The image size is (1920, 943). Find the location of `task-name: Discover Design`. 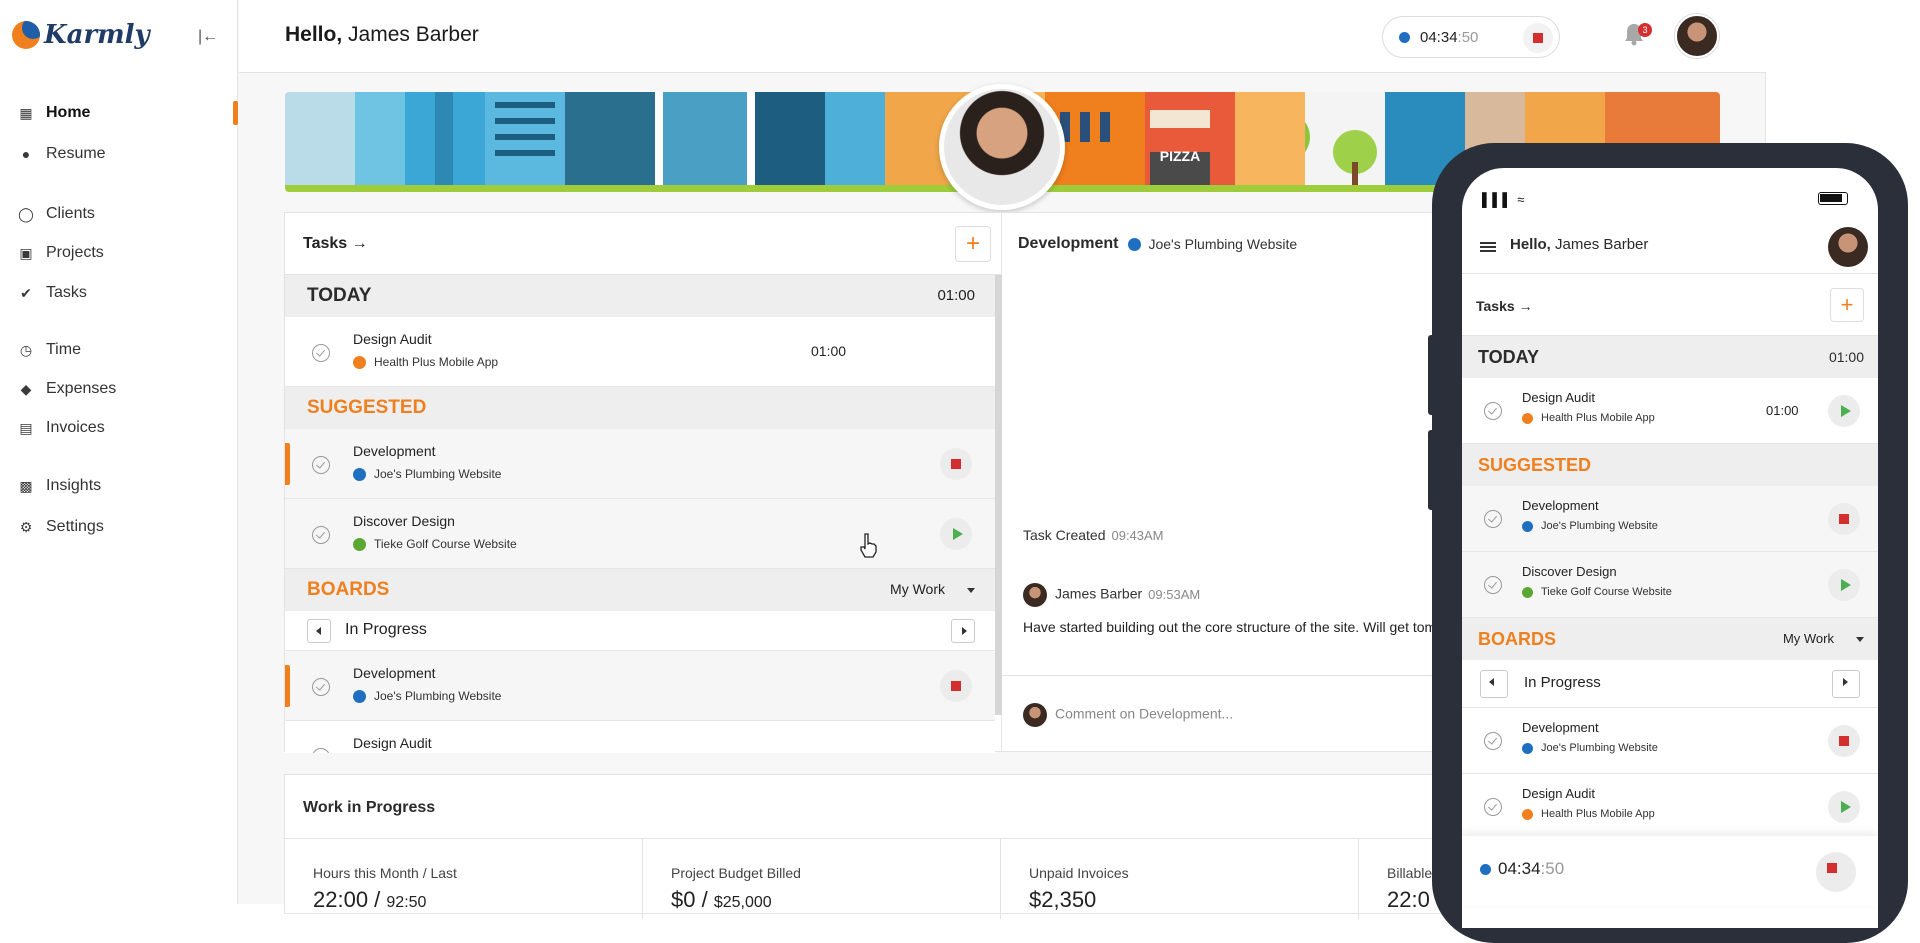

task-name: Discover Design is located at coordinates (1569, 571).